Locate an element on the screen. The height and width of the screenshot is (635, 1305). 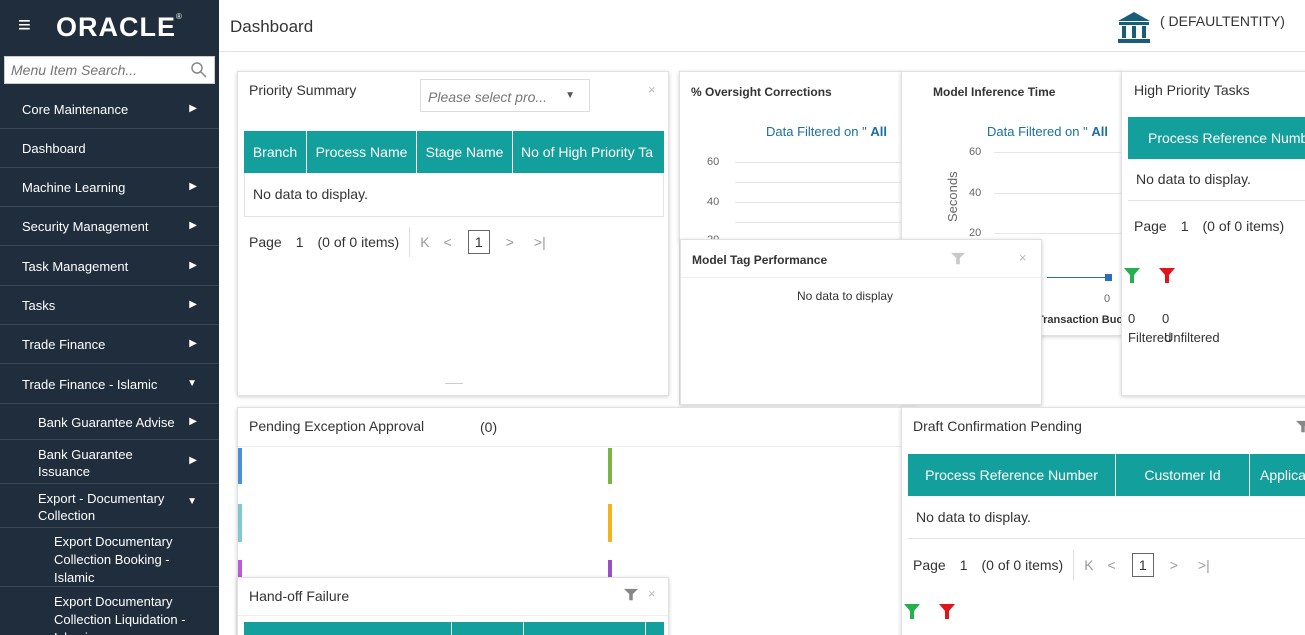
entity-label: ( DEFAULTENTITY) is located at coordinates (1222, 21).